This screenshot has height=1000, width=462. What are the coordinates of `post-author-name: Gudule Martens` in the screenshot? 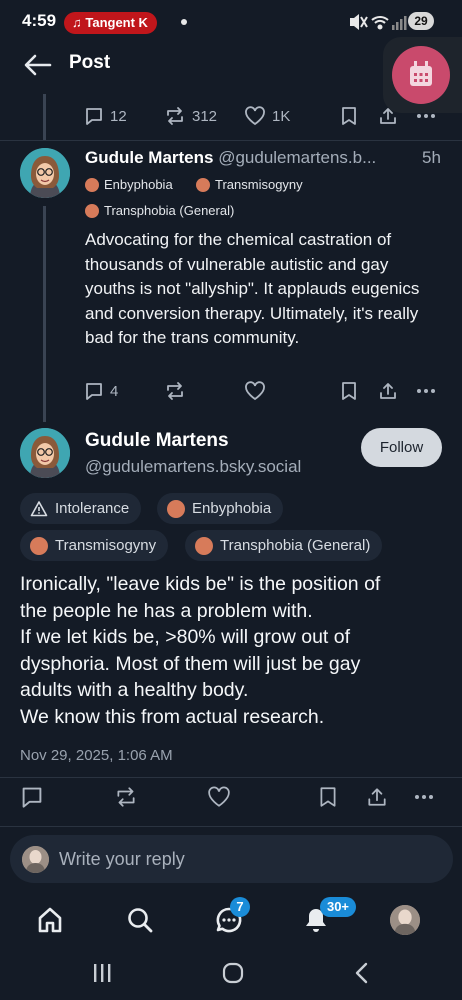 It's located at (157, 441).